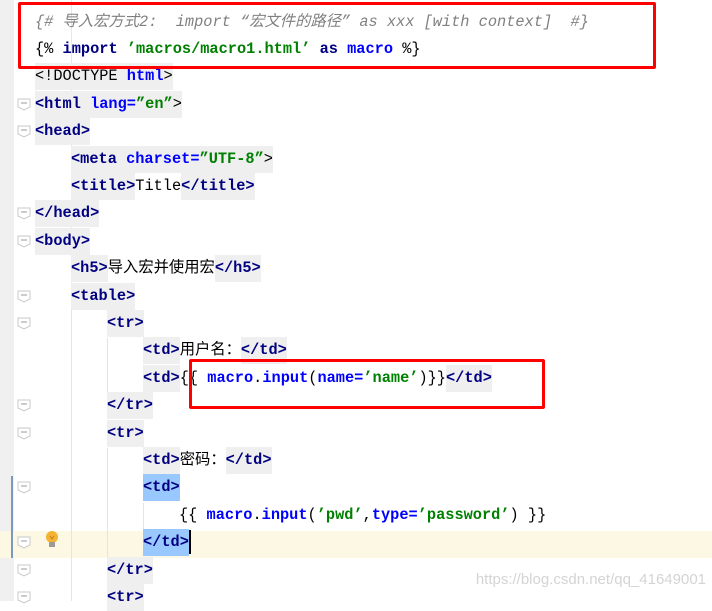 This screenshot has width=712, height=611. What do you see at coordinates (103, 186) in the screenshot?
I see `code-token: <title>` at bounding box center [103, 186].